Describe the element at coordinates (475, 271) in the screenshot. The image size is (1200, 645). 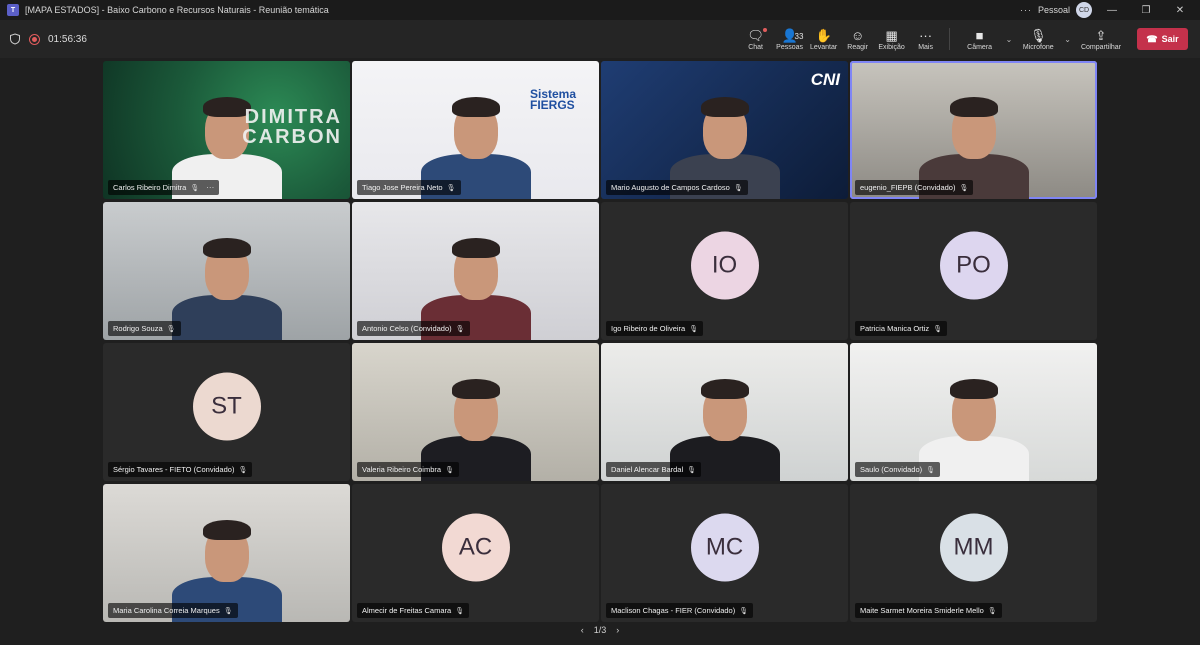
I see `participant-tile: Antonio Celso (Convidado) 🎙` at that location.